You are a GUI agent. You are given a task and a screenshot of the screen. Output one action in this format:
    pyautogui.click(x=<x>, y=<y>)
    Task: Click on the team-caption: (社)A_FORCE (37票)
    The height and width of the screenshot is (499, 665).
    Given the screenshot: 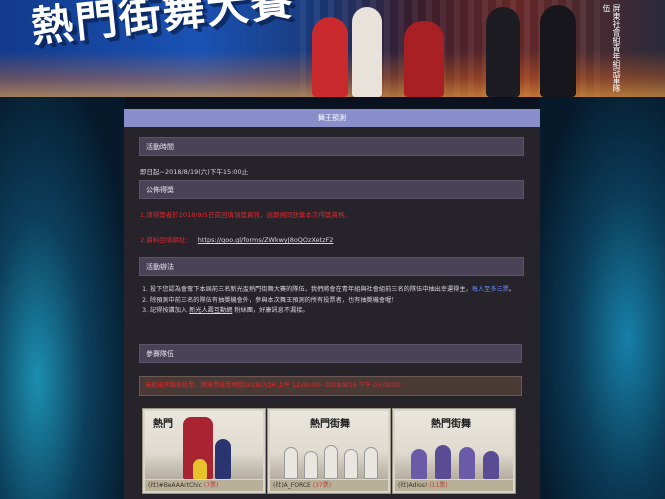 What is the action you would take?
    pyautogui.click(x=329, y=485)
    